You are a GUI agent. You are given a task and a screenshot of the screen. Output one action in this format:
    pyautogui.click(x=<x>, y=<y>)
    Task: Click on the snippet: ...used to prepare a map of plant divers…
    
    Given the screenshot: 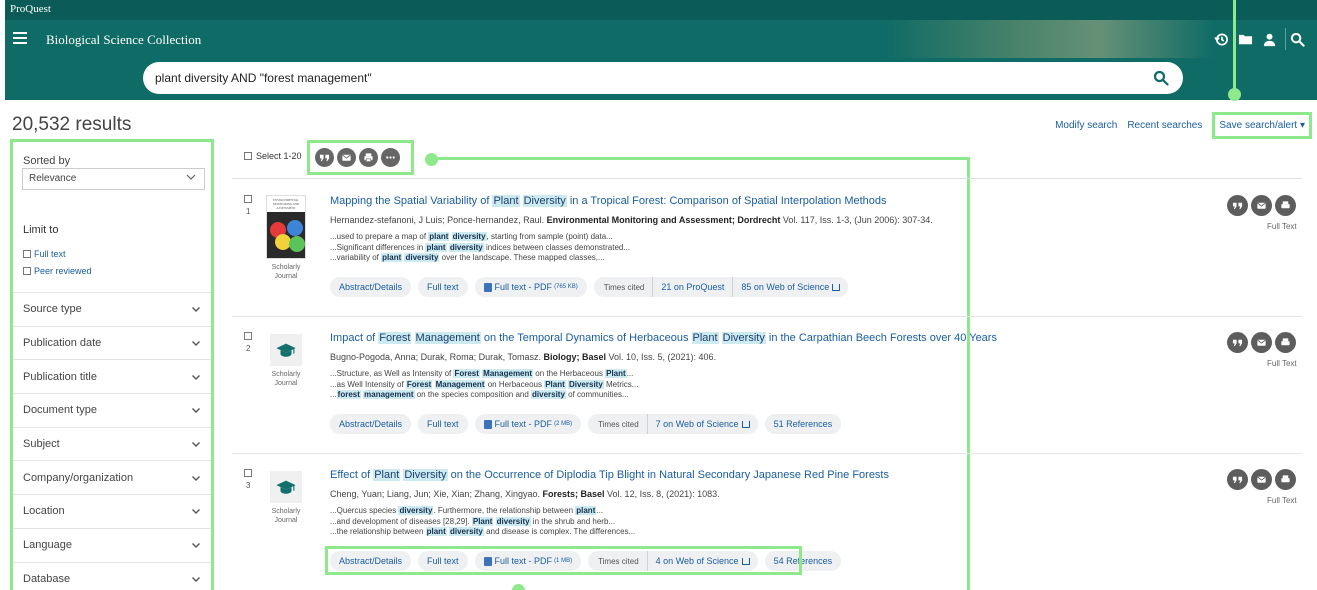 What is the action you would take?
    pyautogui.click(x=471, y=236)
    